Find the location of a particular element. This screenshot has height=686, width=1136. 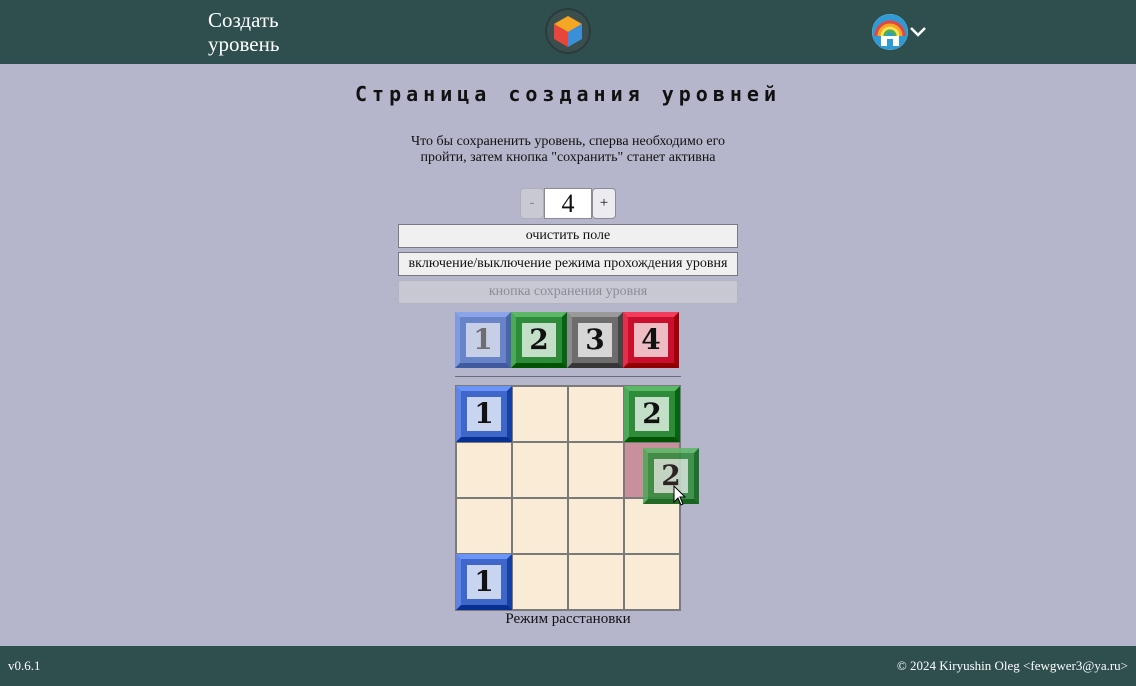

save-level-button: кнопка сохранения уровня is located at coordinates (568, 292).